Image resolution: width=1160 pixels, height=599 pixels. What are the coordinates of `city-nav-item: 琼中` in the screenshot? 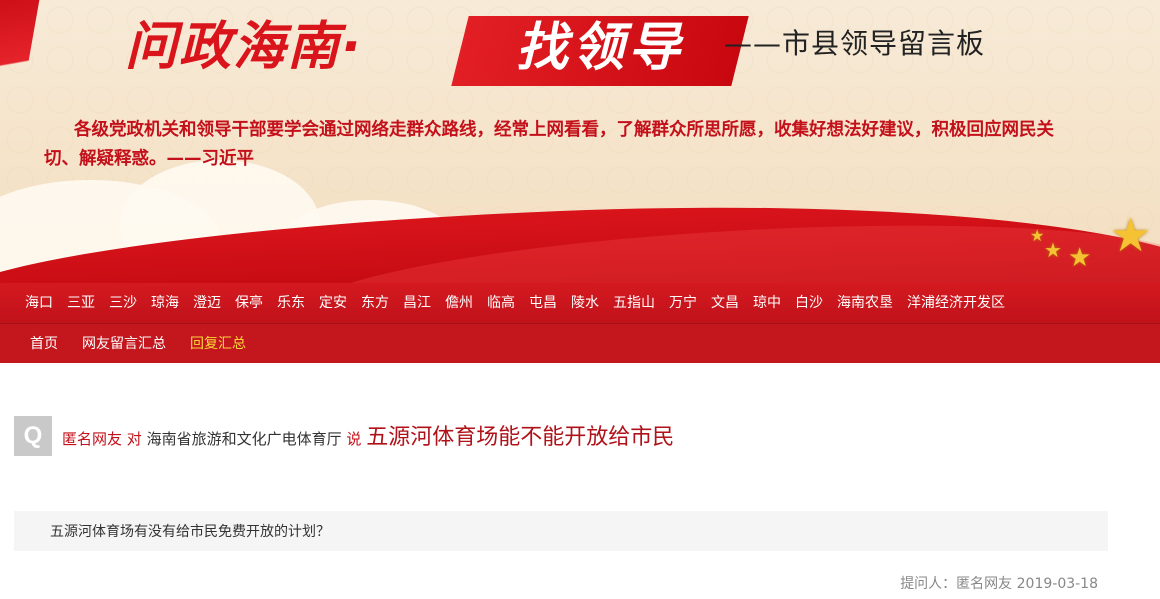 It's located at (767, 303).